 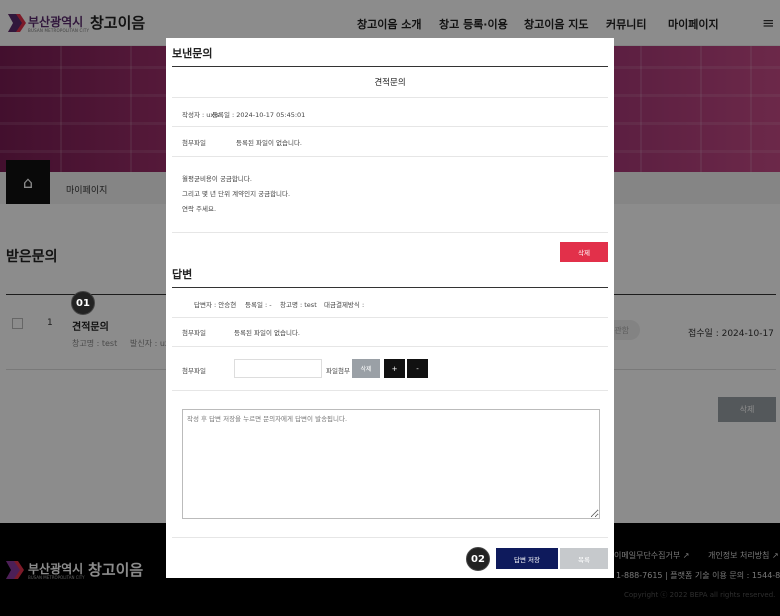 What do you see at coordinates (478, 559) in the screenshot?
I see `step-marker-2: 02` at bounding box center [478, 559].